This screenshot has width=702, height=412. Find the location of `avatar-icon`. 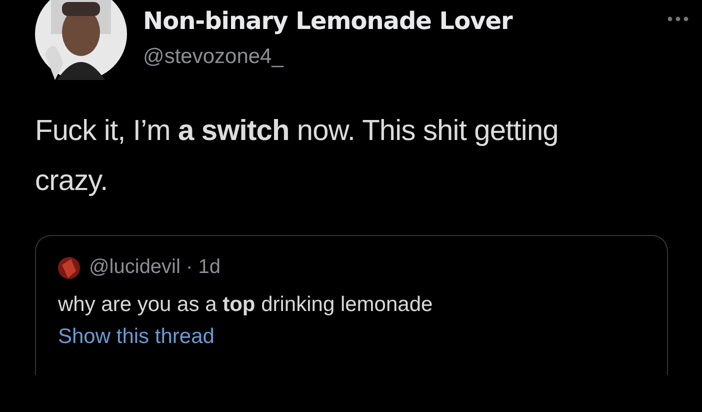

avatar-icon is located at coordinates (69, 267).